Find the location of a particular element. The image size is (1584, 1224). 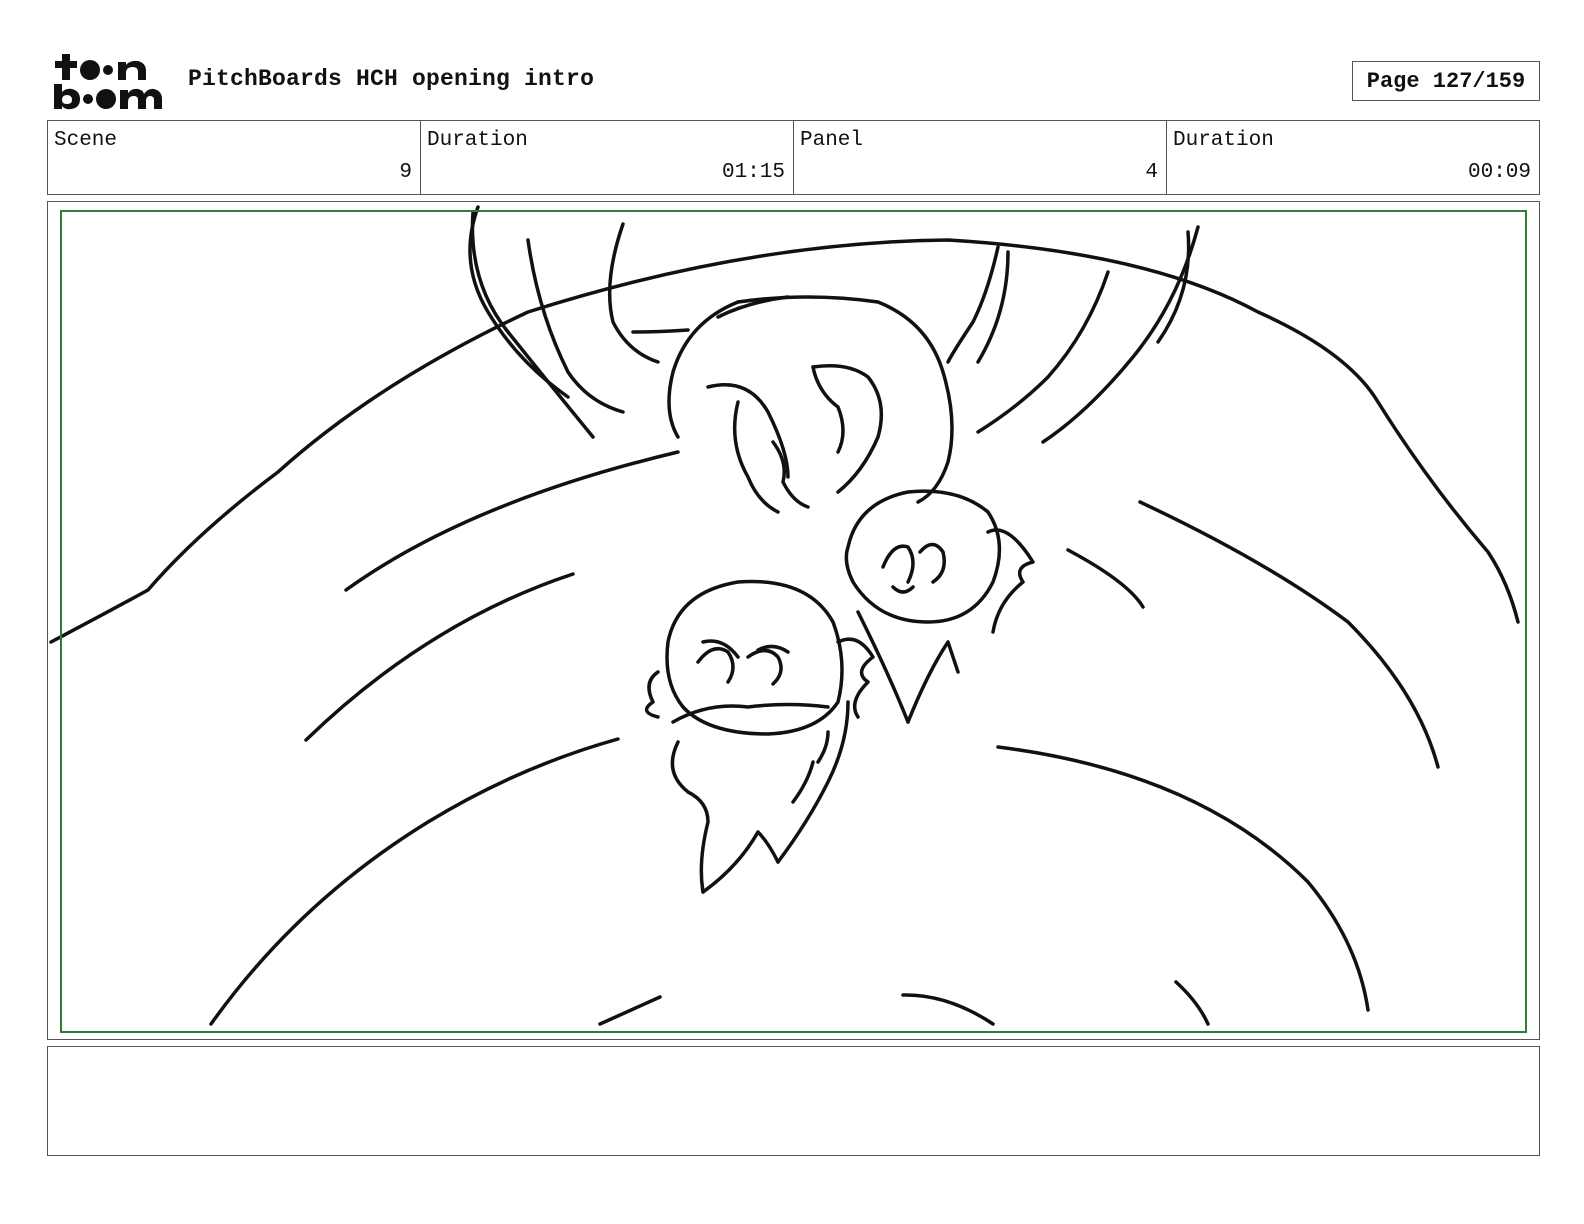

page-indicator: Page 127/159 is located at coordinates (1446, 81).